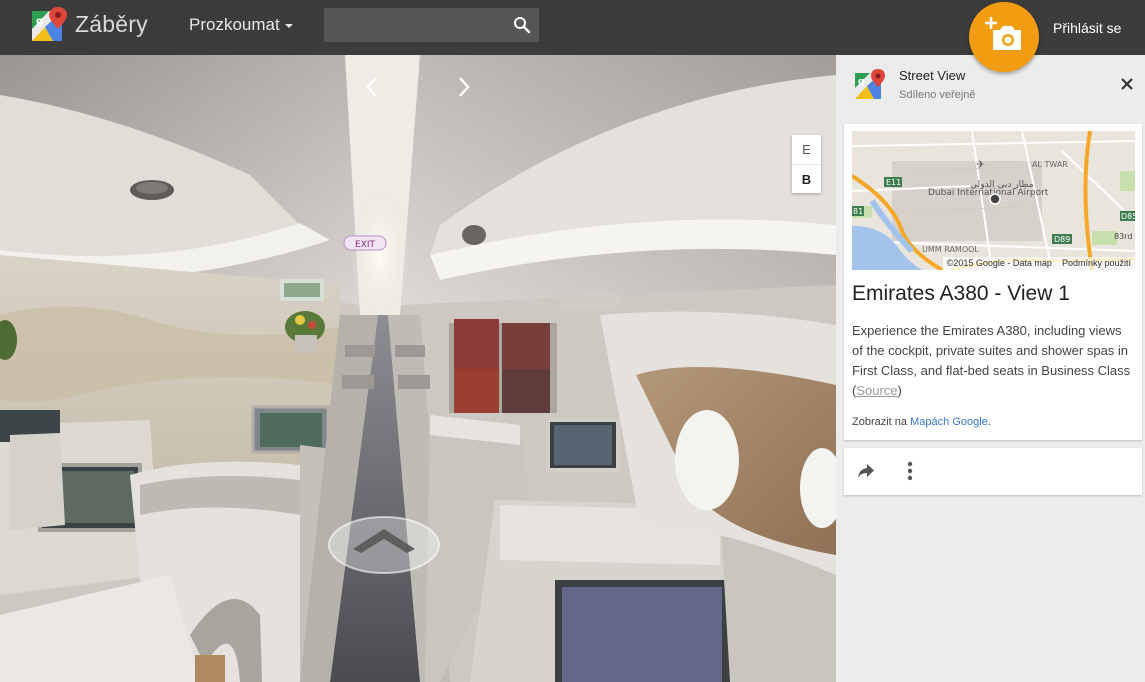 The width and height of the screenshot is (1145, 682). What do you see at coordinates (384, 545) in the screenshot?
I see `move-forward-icon` at bounding box center [384, 545].